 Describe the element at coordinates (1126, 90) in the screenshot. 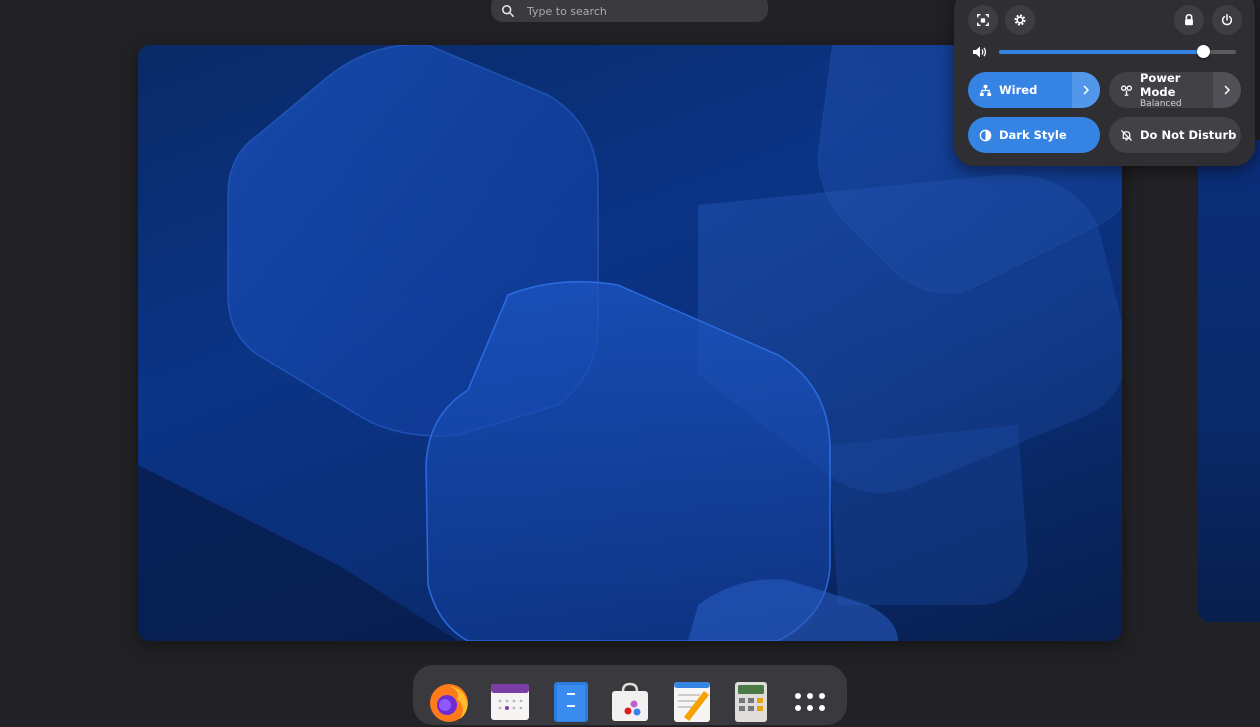

I see `power-mode-icon` at that location.